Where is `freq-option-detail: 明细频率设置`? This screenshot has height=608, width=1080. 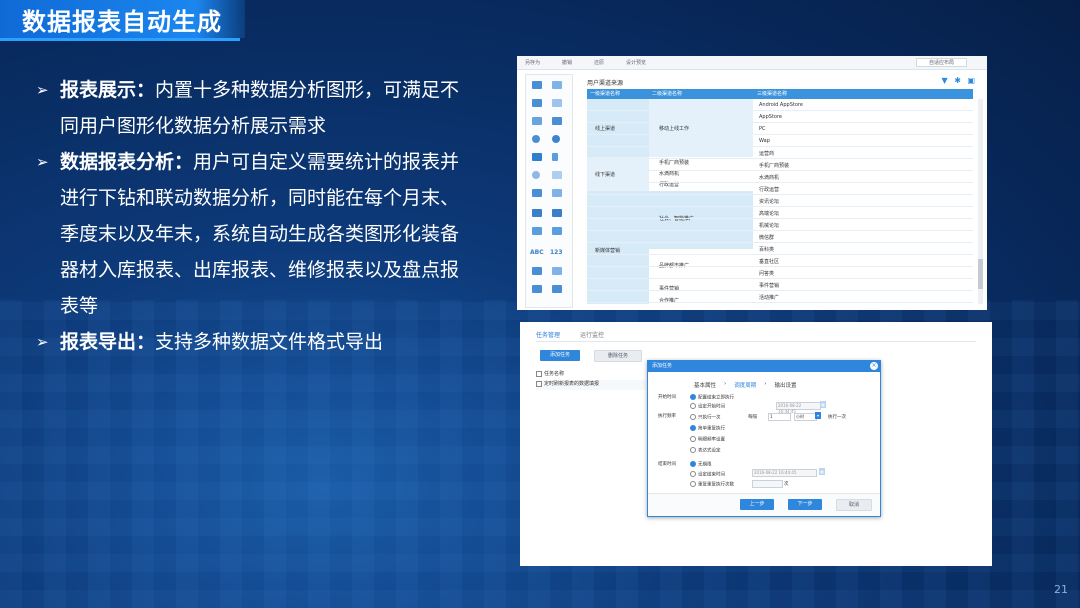
freq-option-detail: 明细频率设置 is located at coordinates (707, 439).